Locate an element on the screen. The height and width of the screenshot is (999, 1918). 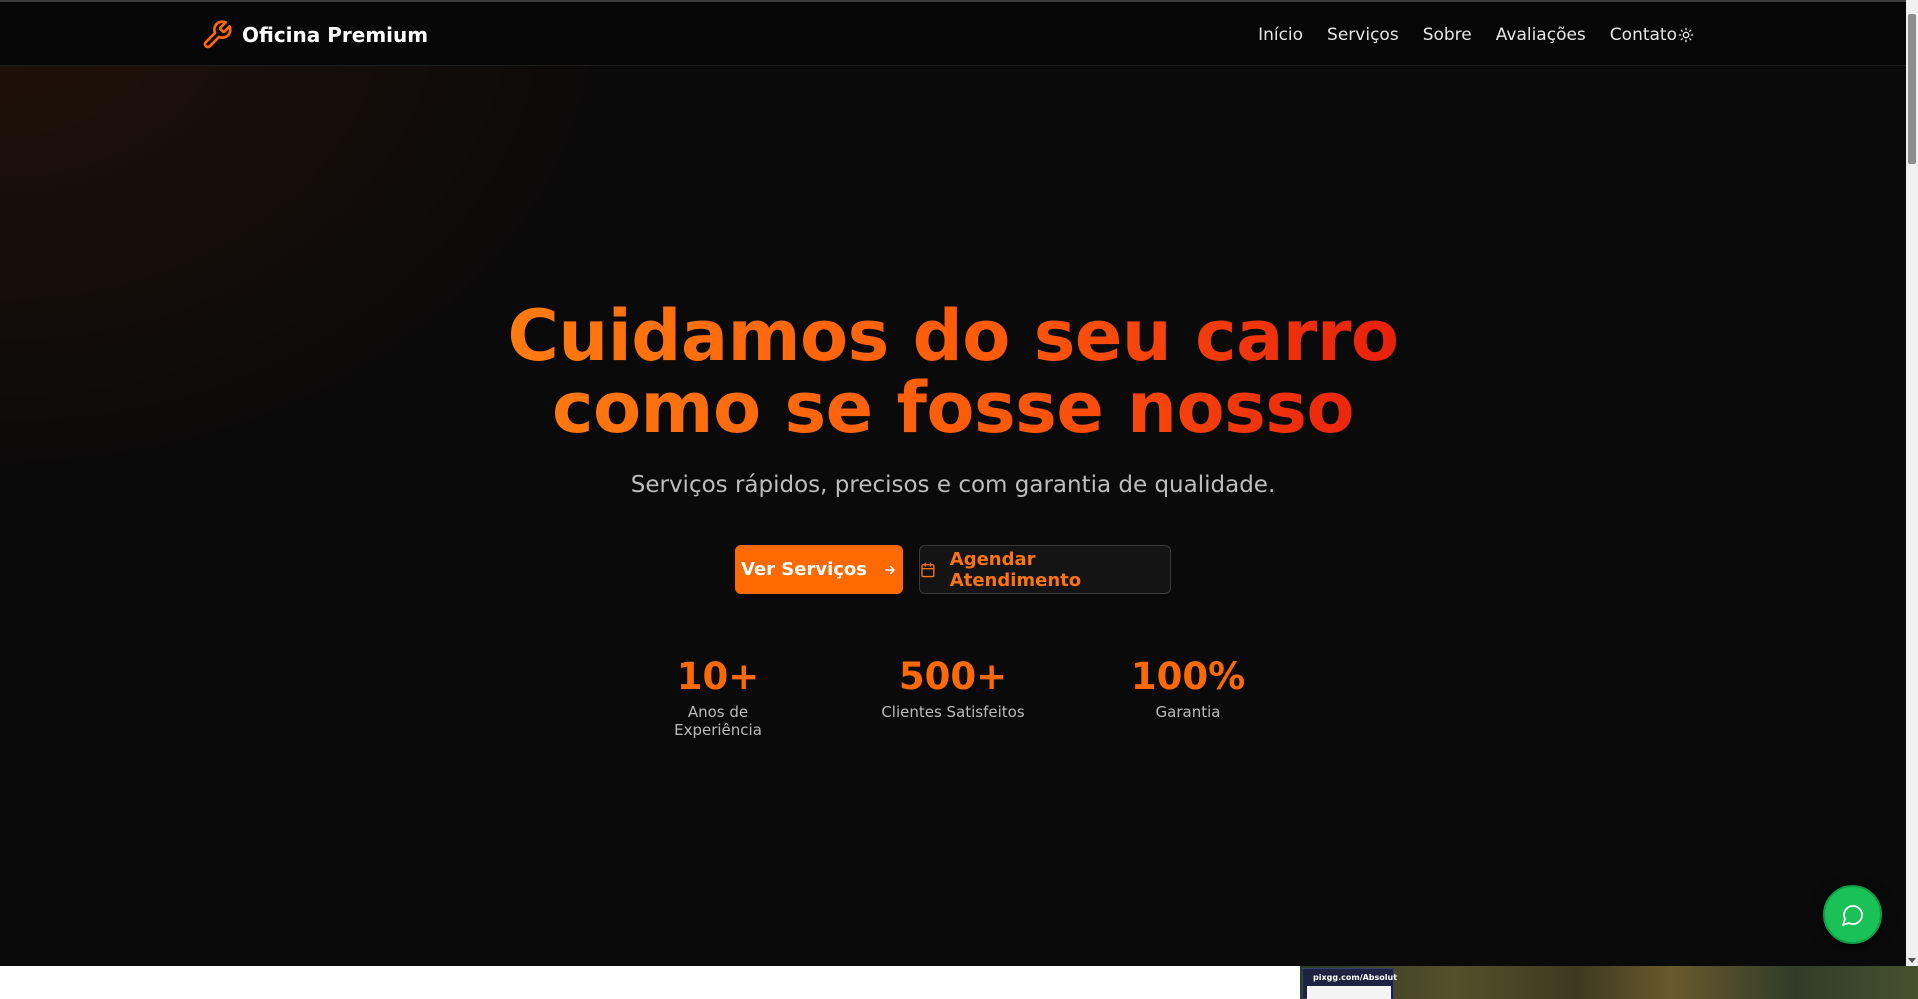
nav-item-sobre: Sobre is located at coordinates (1447, 35).